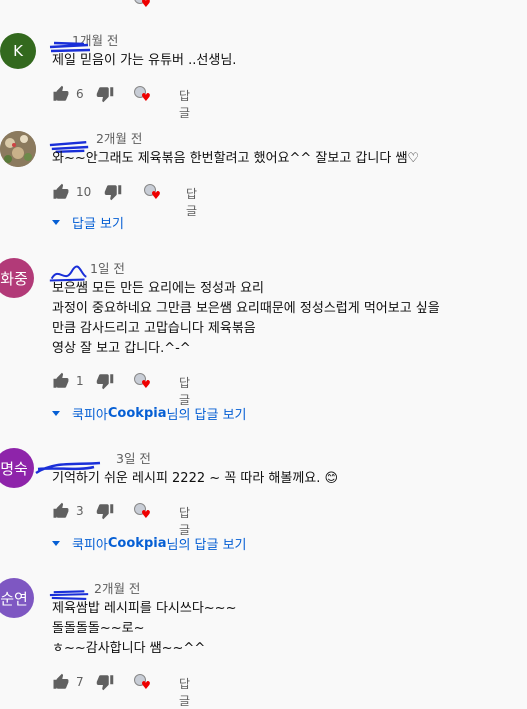  What do you see at coordinates (71, 192) in the screenshot?
I see `like-button: 10` at bounding box center [71, 192].